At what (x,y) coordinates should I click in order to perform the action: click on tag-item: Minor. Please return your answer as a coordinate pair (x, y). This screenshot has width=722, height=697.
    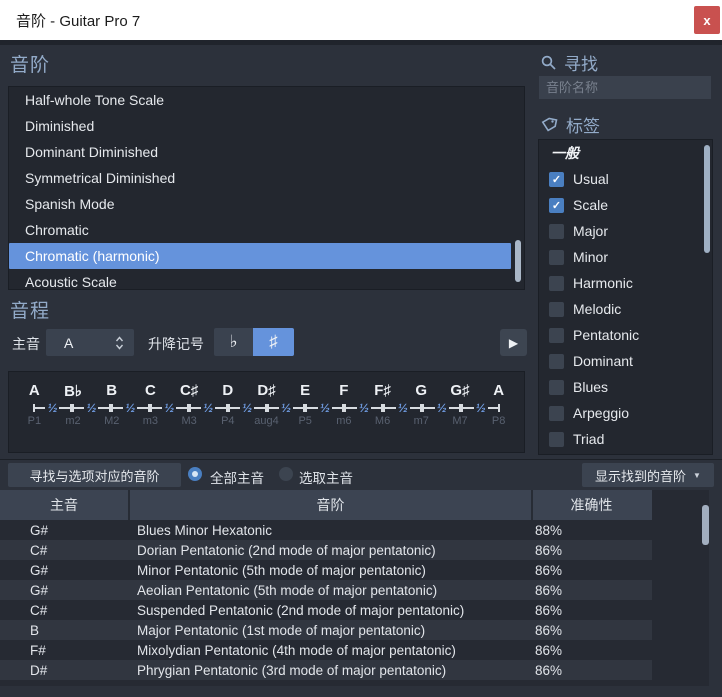
    Looking at the image, I should click on (625, 257).